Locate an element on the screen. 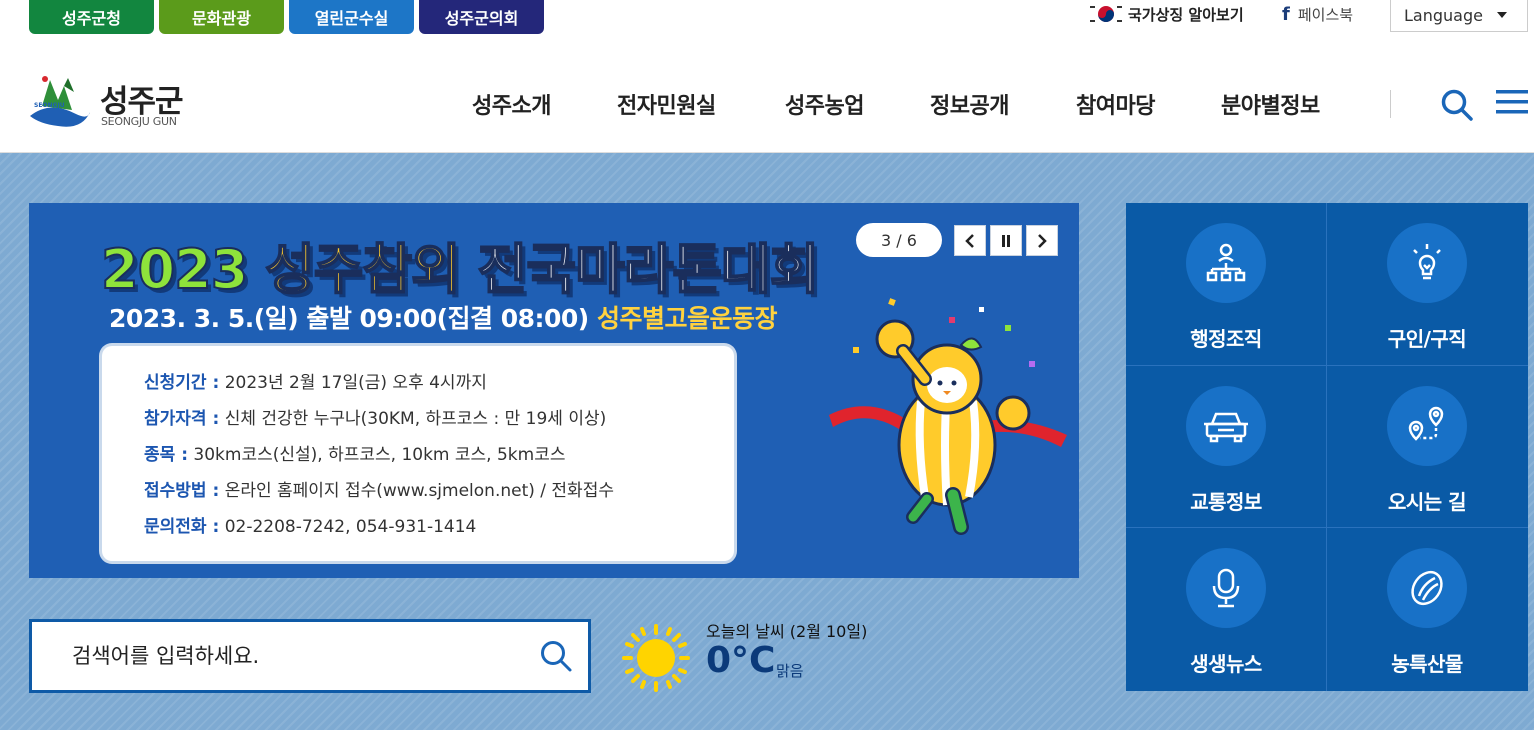 This screenshot has width=1534, height=730. slide-prev-button is located at coordinates (970, 240).